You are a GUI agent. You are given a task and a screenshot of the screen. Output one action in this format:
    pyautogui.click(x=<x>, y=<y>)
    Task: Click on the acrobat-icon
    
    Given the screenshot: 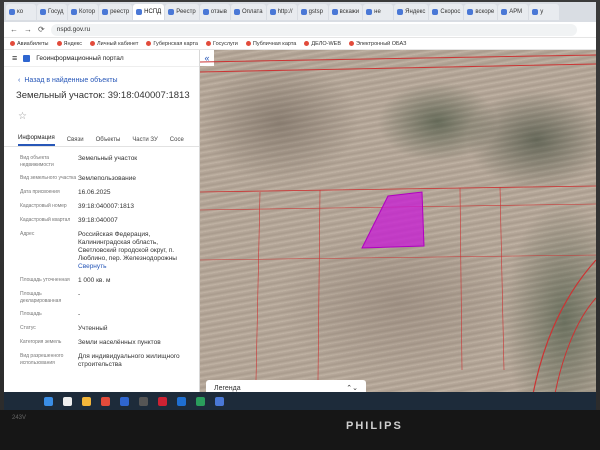 What is the action you would take?
    pyautogui.click(x=162, y=401)
    